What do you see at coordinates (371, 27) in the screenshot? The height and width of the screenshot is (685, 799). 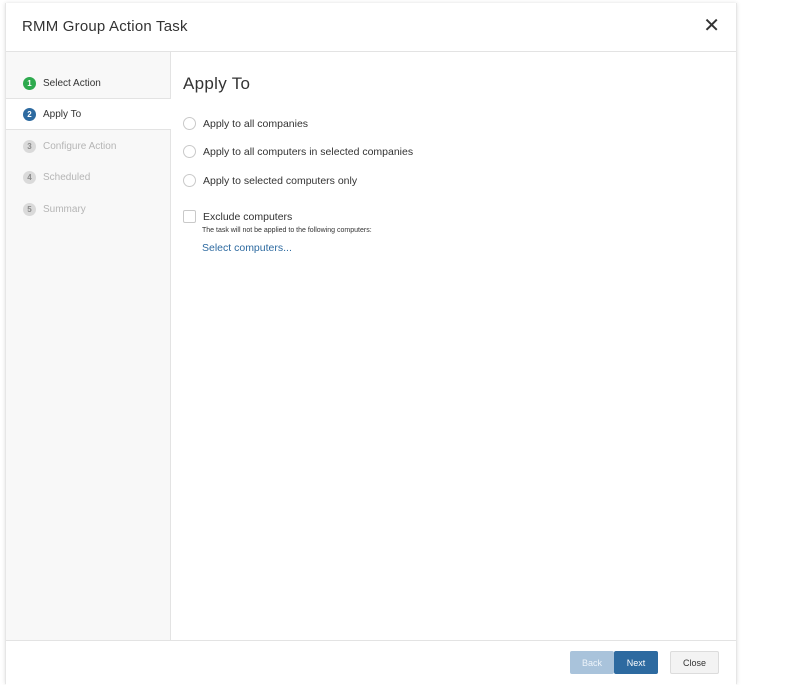 I see `dialog-header: RMM Group Action Task ✕` at bounding box center [371, 27].